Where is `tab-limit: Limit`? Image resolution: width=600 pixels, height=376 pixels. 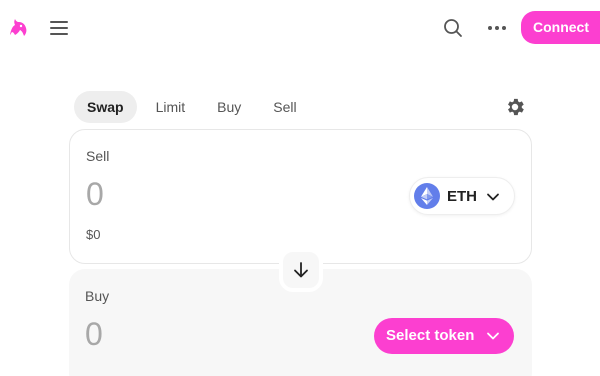
tab-limit: Limit is located at coordinates (171, 107).